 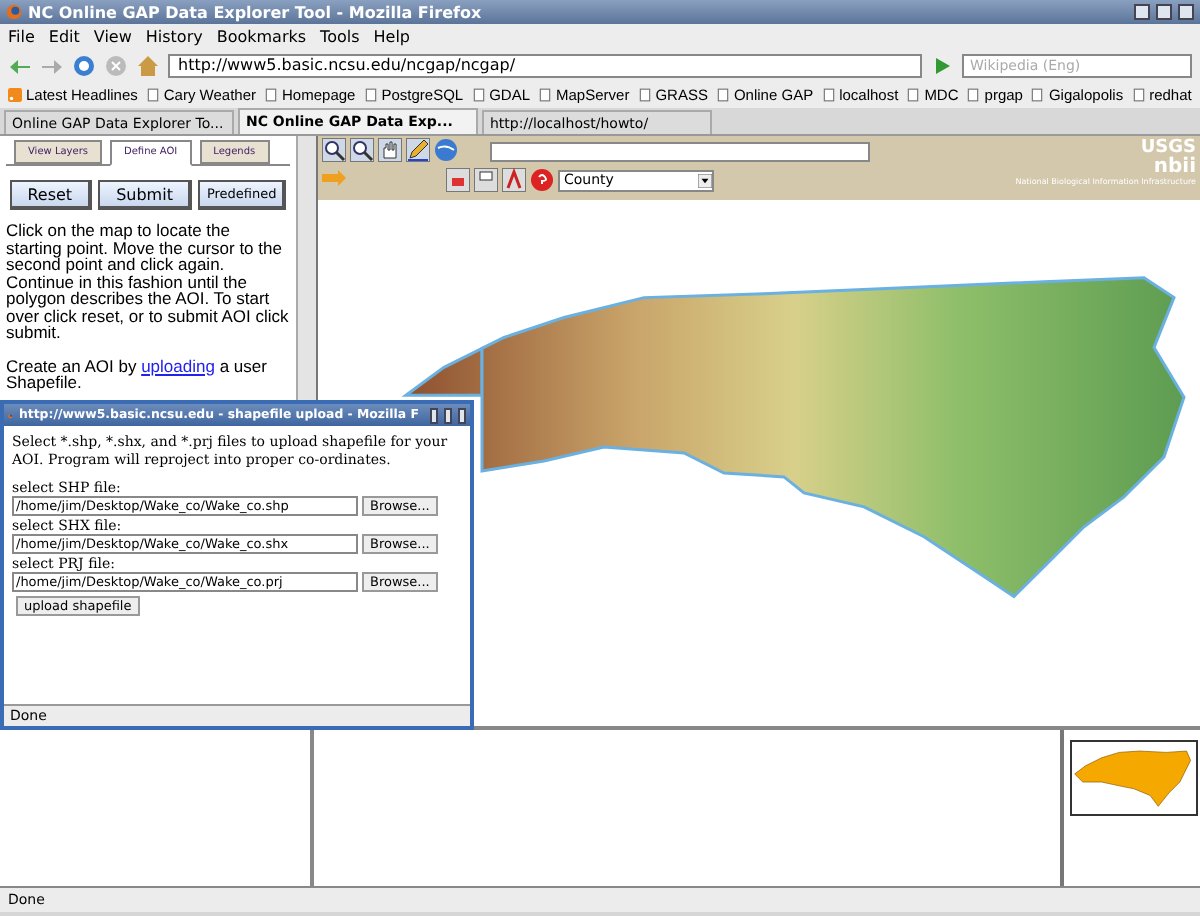 What do you see at coordinates (340, 36) in the screenshot?
I see `menu-item: Tools` at bounding box center [340, 36].